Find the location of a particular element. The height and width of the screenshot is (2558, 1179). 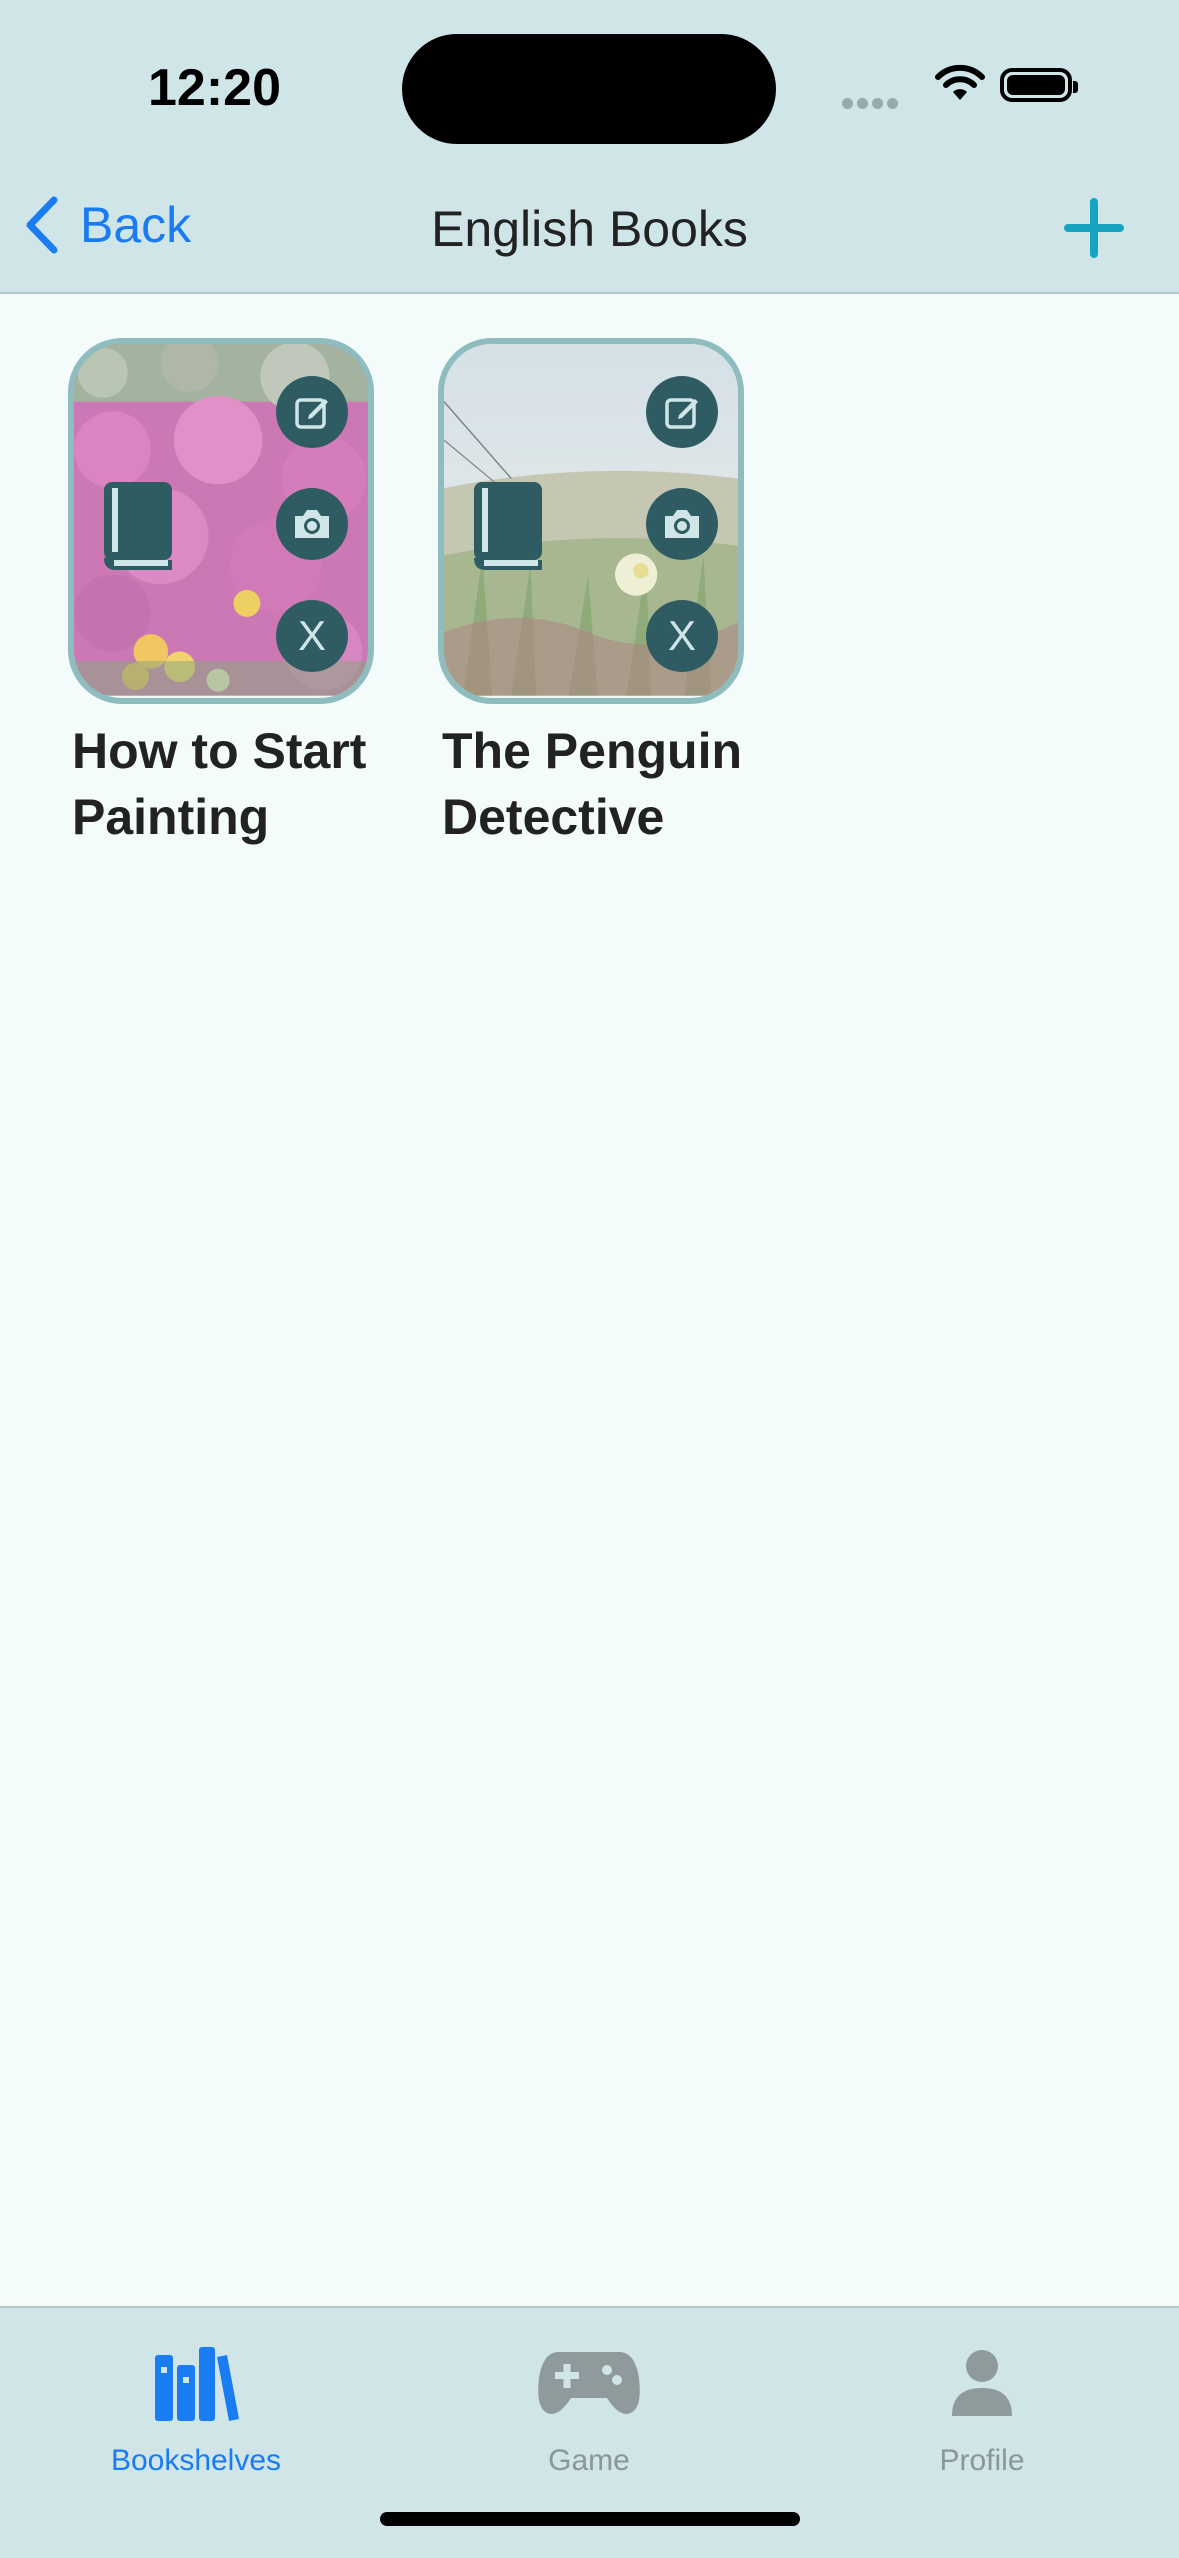

tab-label: Bookshelves is located at coordinates (196, 2460).